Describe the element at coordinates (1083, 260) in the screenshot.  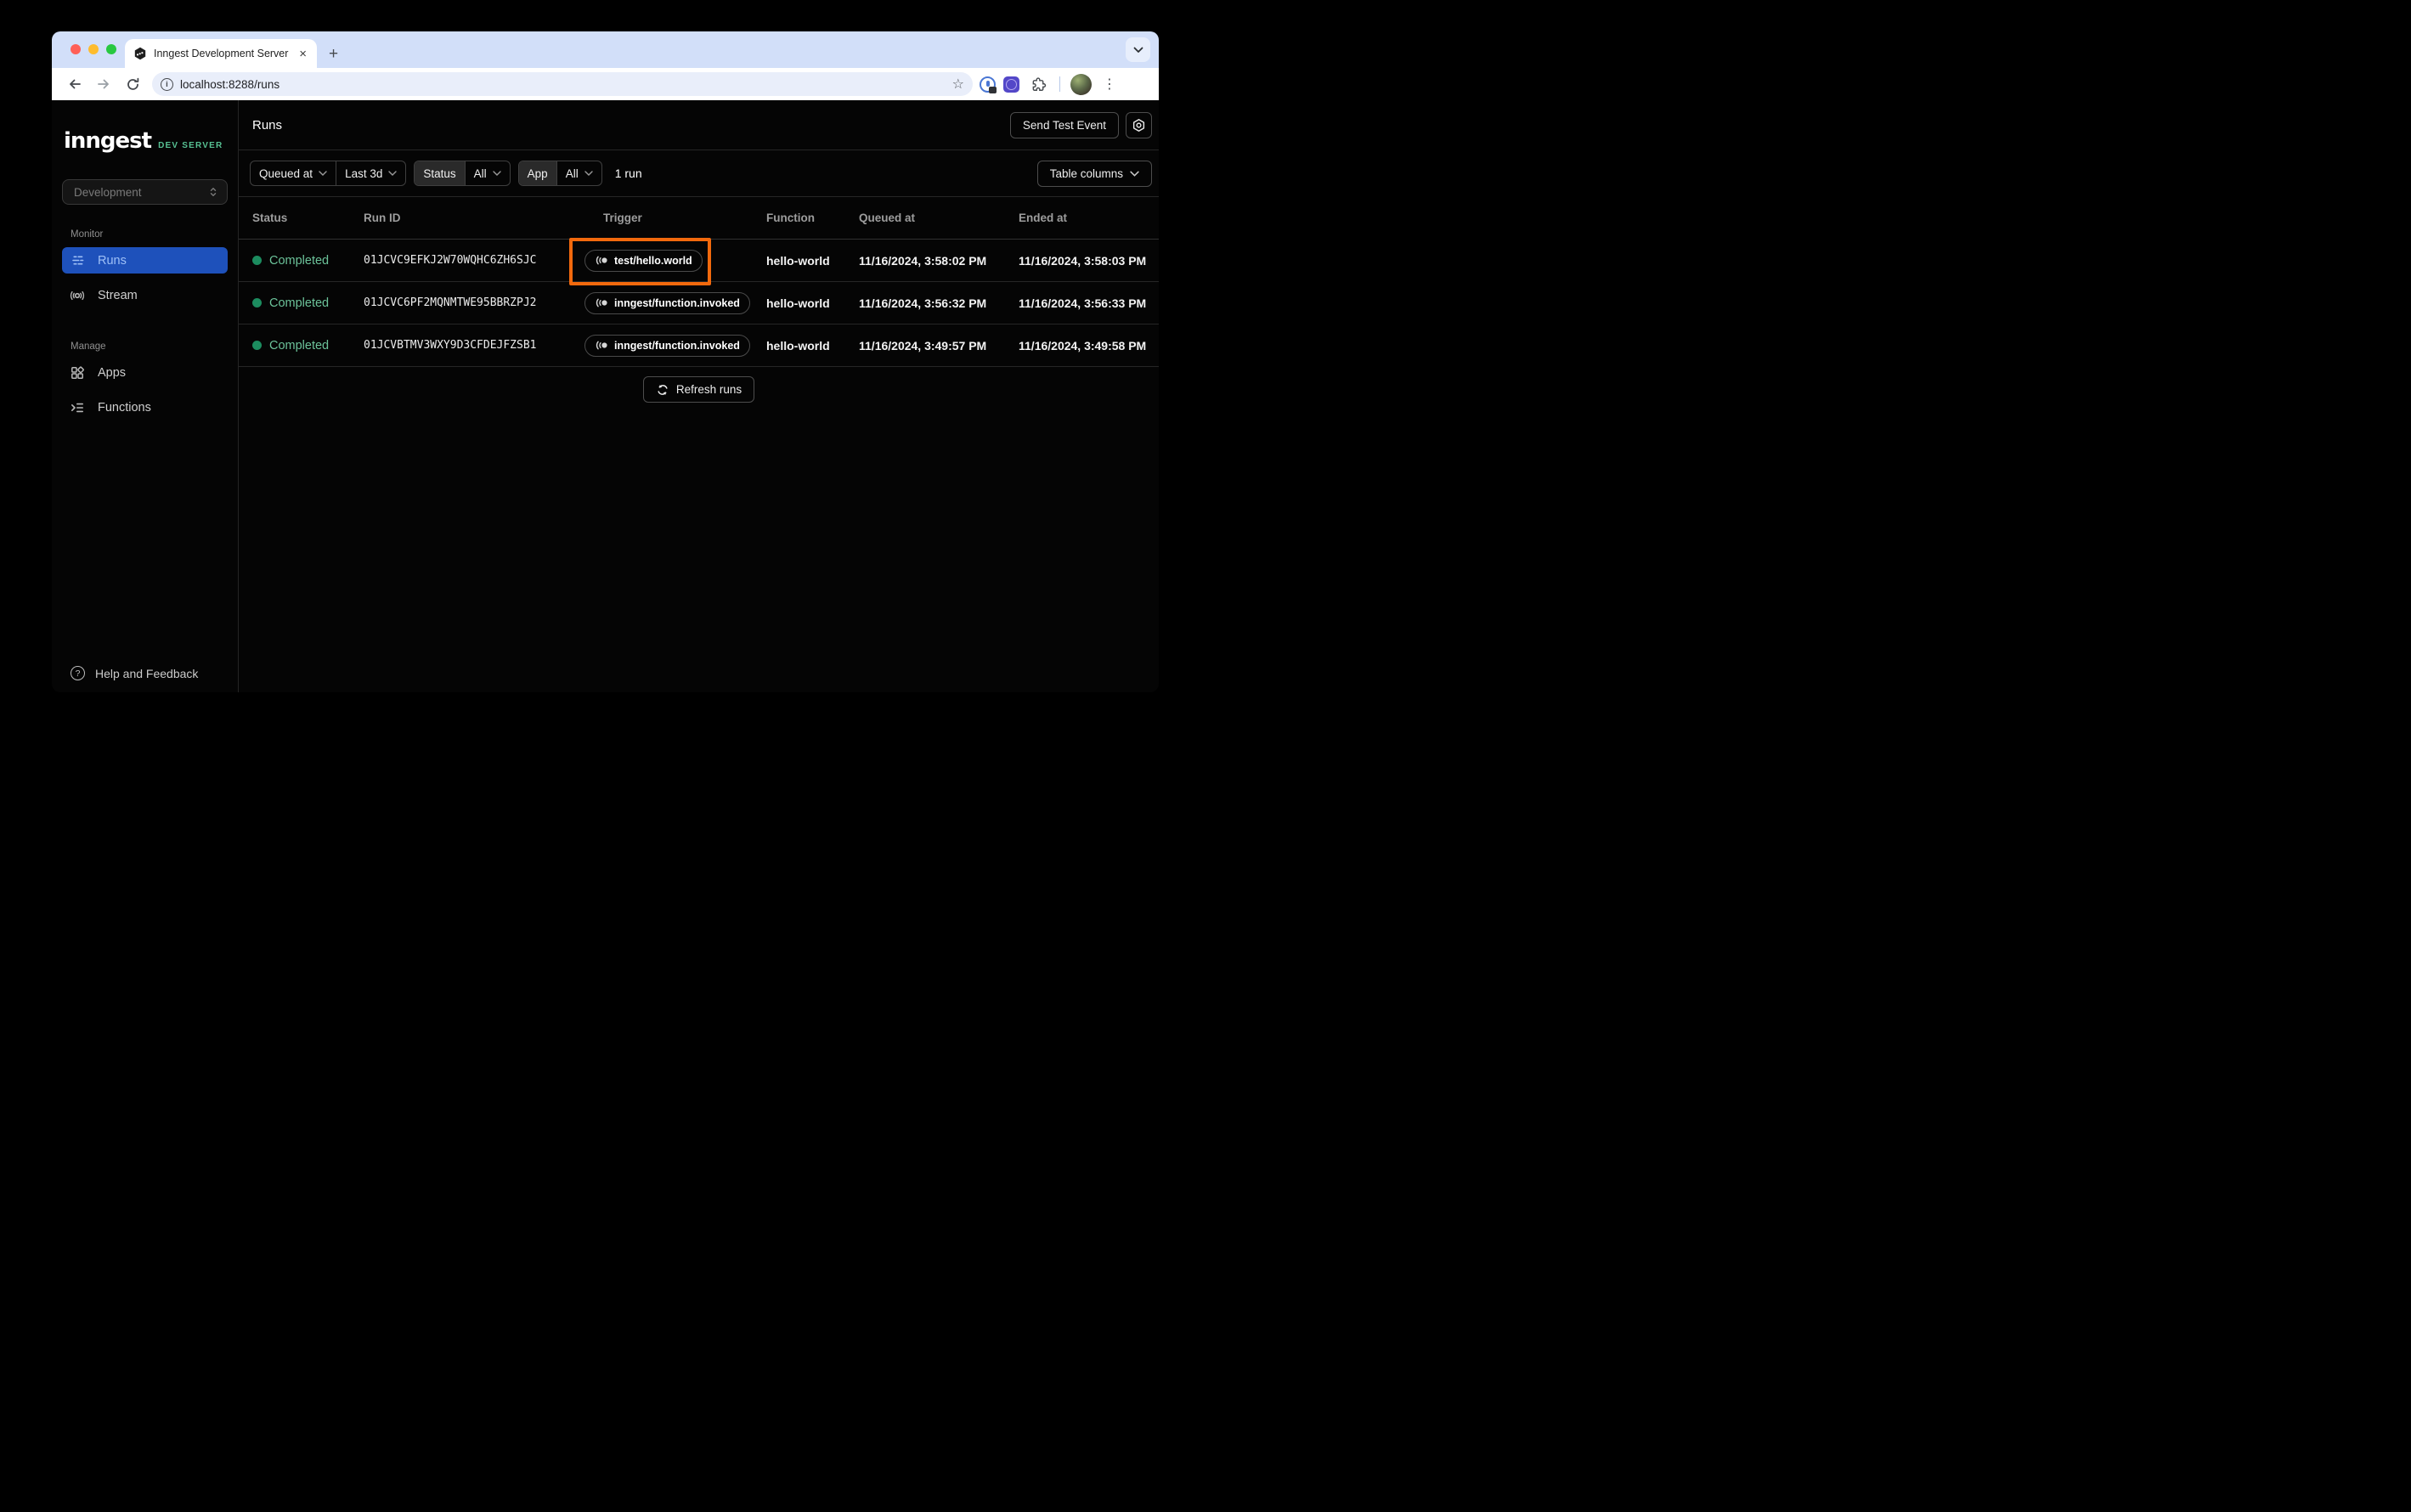
I see `ended-at-cell: 11/16/2024, 3:58:03 PM` at that location.